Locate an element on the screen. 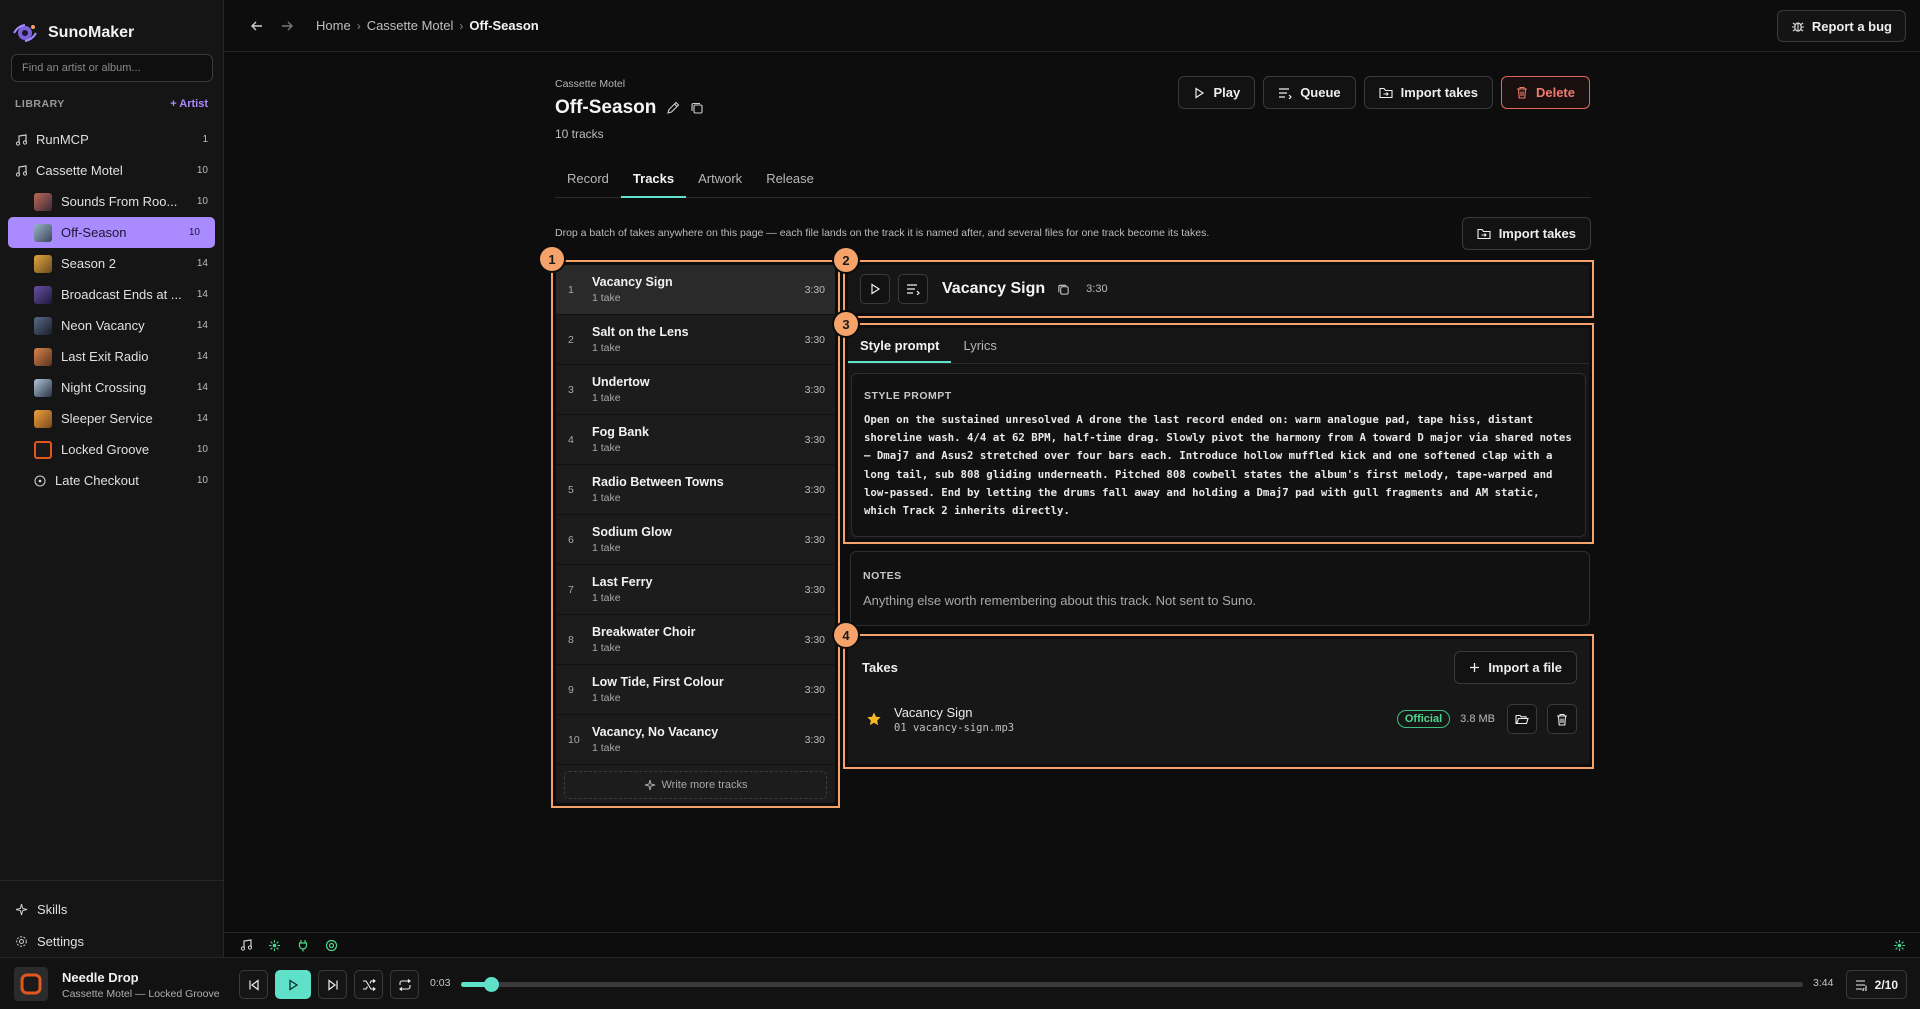 Image resolution: width=1920 pixels, height=1009 pixels. progress-slider is located at coordinates (1132, 984).